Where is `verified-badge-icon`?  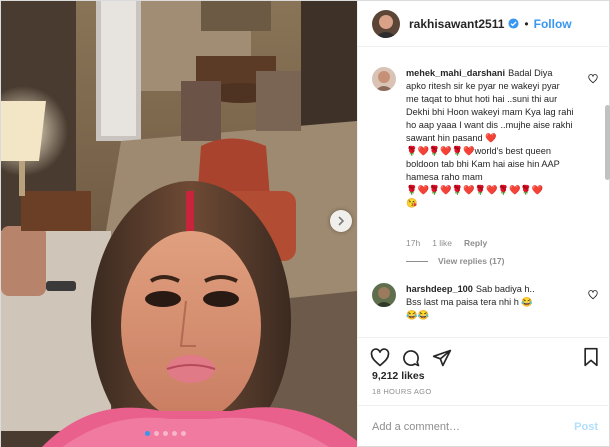
verified-badge-icon is located at coordinates (513, 23).